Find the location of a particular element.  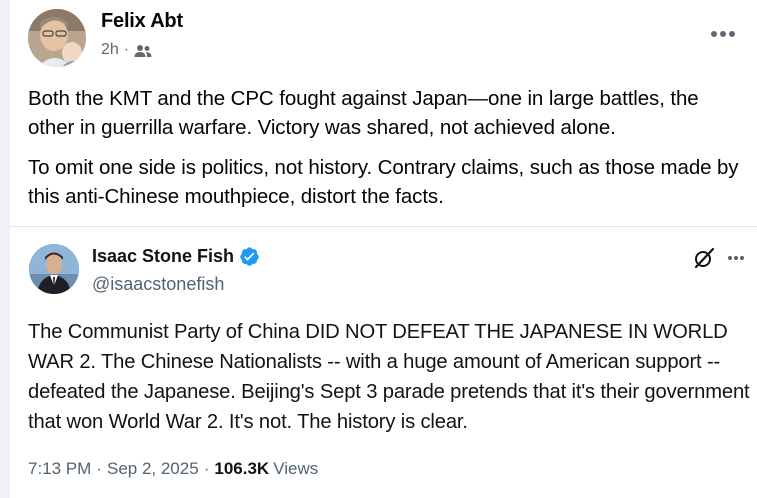

author-avatar is located at coordinates (57, 38).